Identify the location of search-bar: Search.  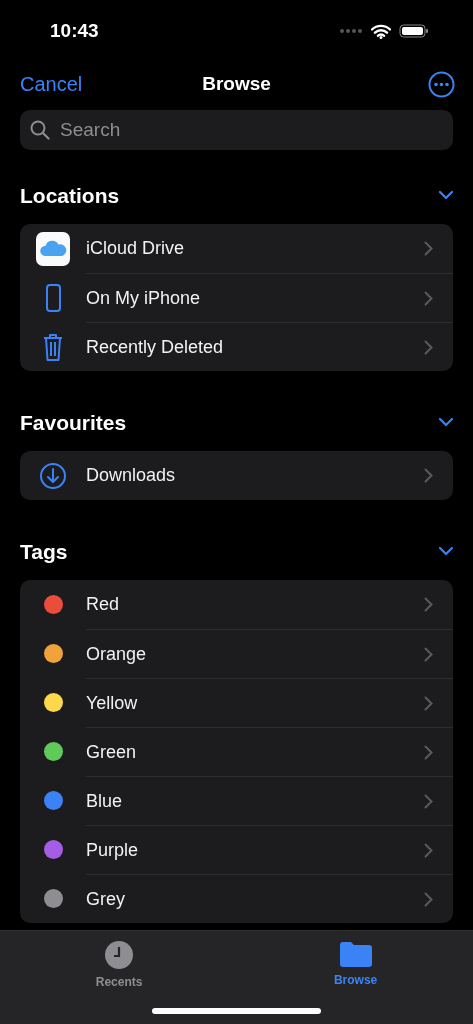
(236, 130).